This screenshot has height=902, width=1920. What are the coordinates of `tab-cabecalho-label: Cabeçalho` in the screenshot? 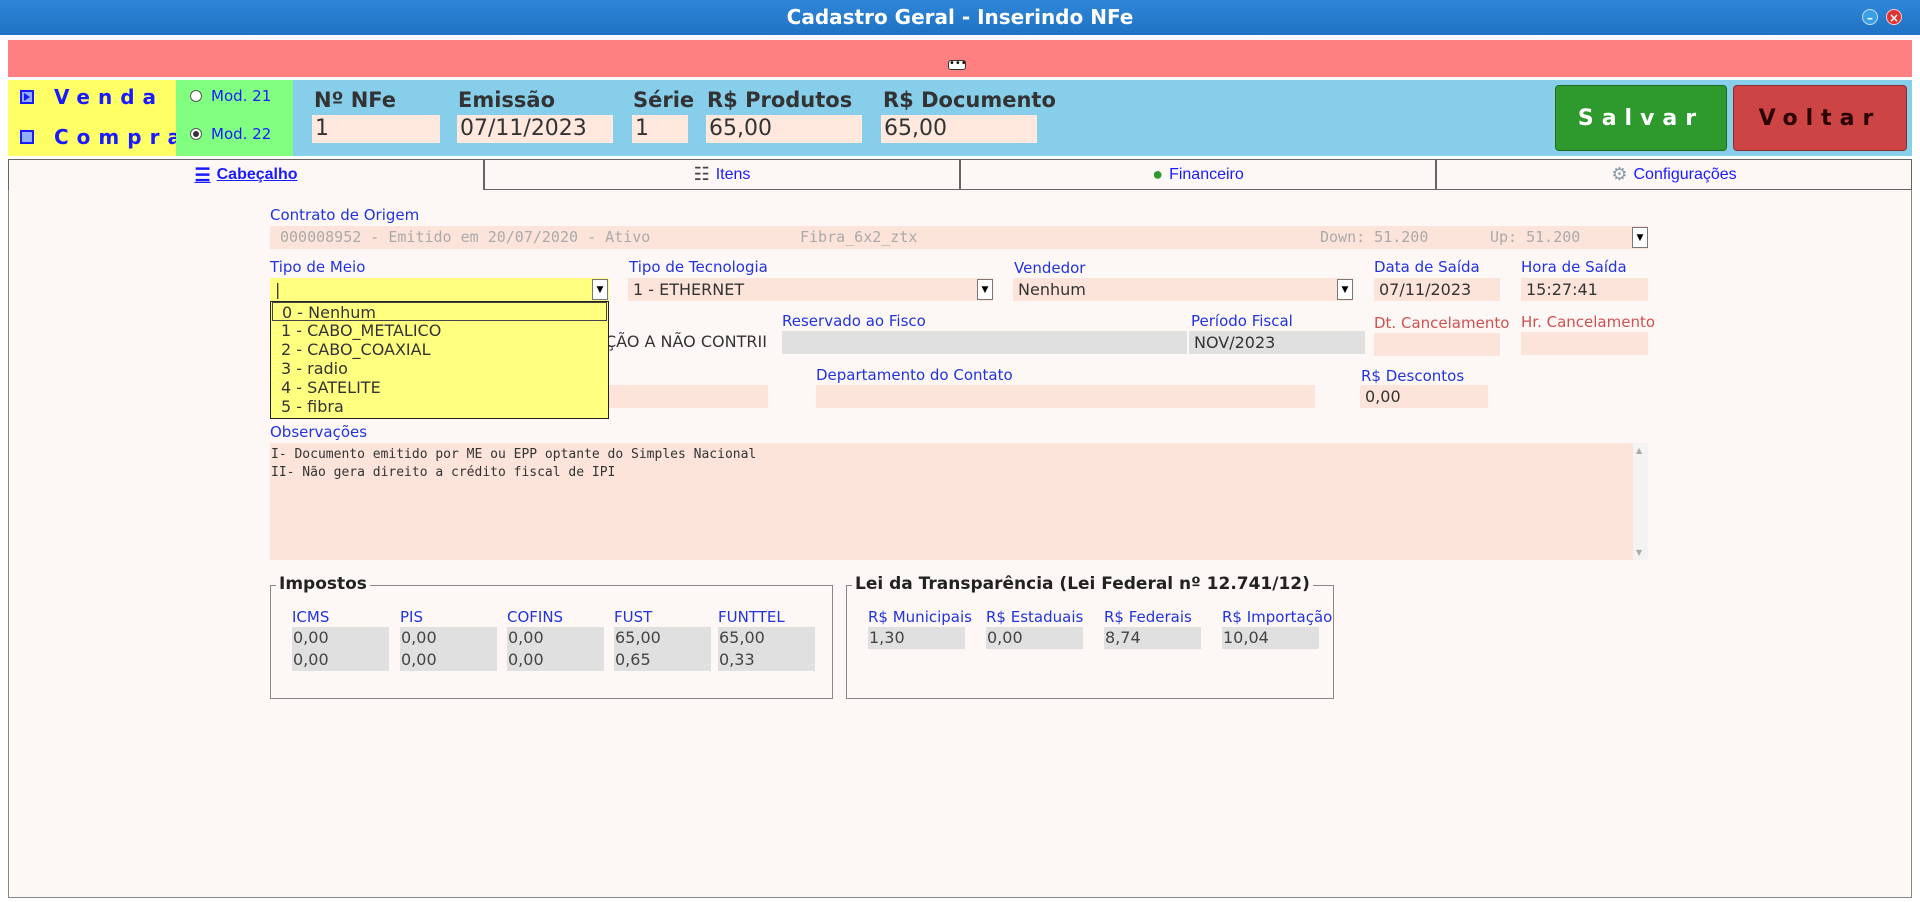 It's located at (257, 174).